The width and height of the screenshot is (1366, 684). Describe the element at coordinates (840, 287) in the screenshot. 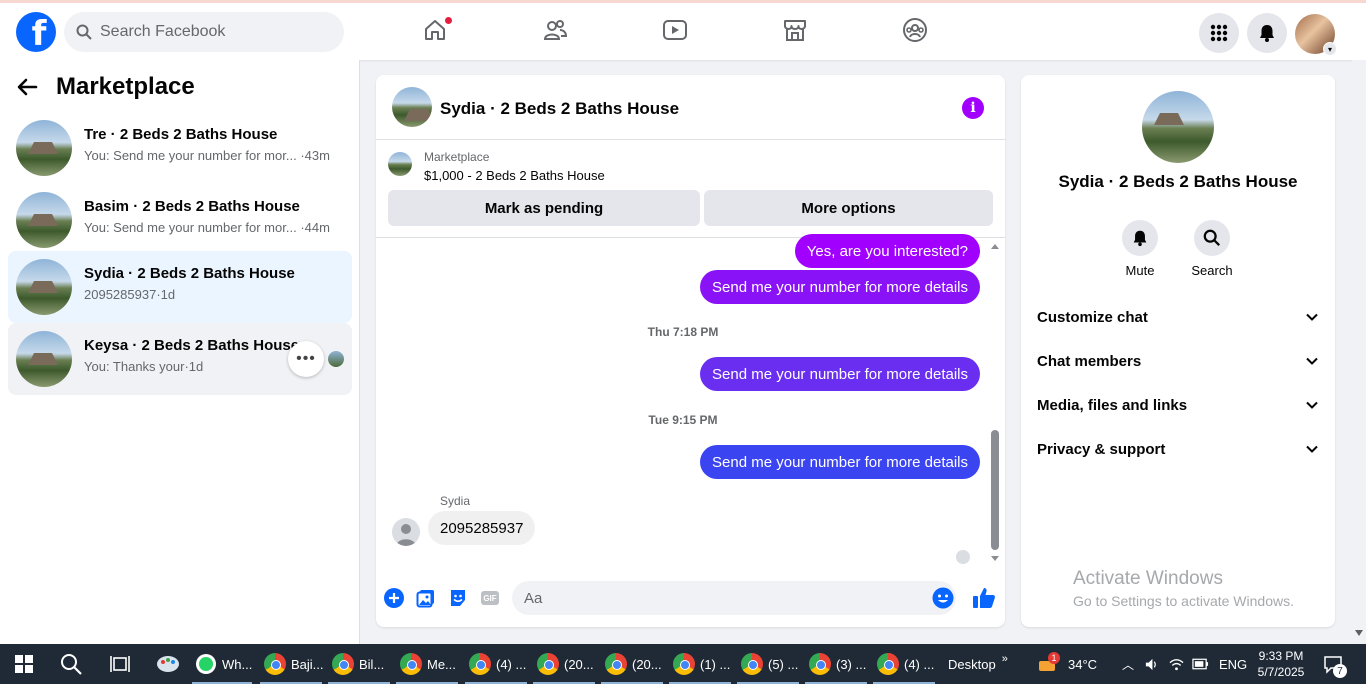

I see `sent-message: Send me your number for more details` at that location.